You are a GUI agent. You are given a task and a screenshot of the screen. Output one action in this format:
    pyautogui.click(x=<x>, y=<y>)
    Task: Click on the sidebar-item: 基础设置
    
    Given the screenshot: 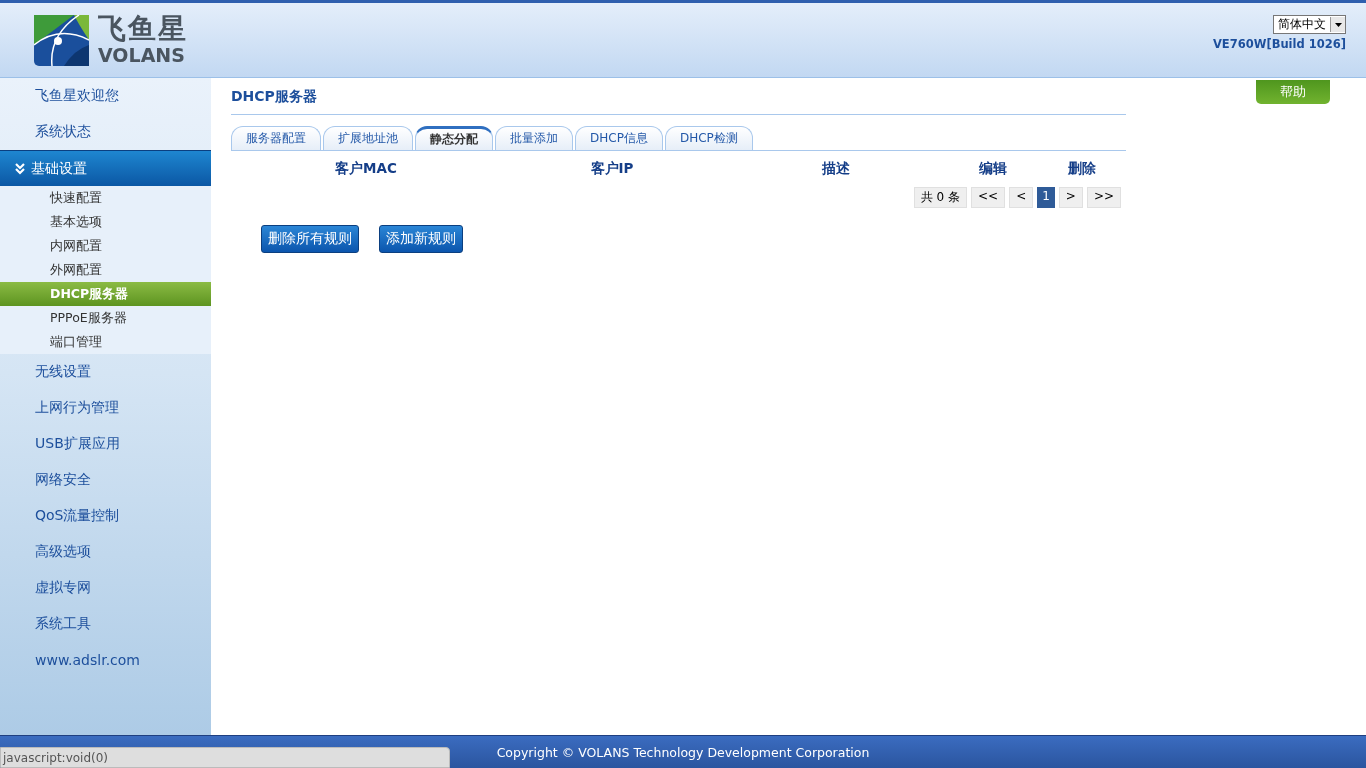 What is the action you would take?
    pyautogui.click(x=105, y=168)
    